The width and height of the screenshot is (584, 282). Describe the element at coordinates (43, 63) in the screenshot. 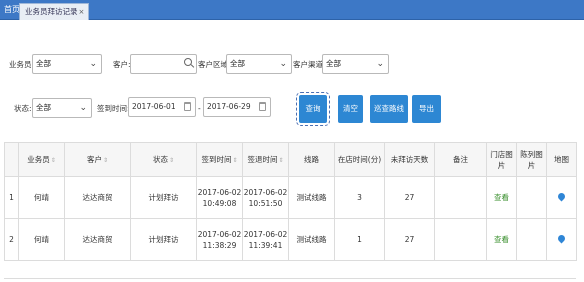

I see `salesperson-select-value: 全部` at that location.